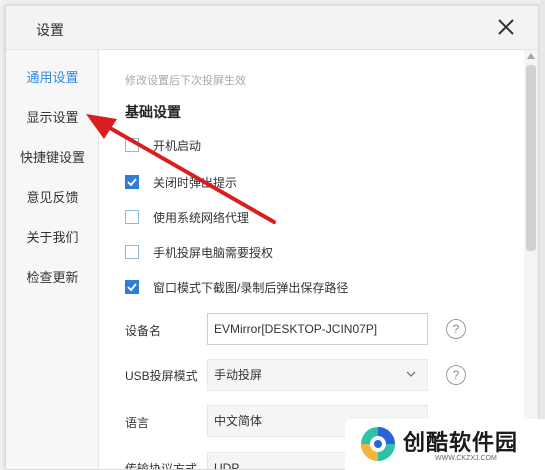 This screenshot has height=470, width=545. I want to click on sidebar-item-check-update: 检查更新, so click(52, 276).